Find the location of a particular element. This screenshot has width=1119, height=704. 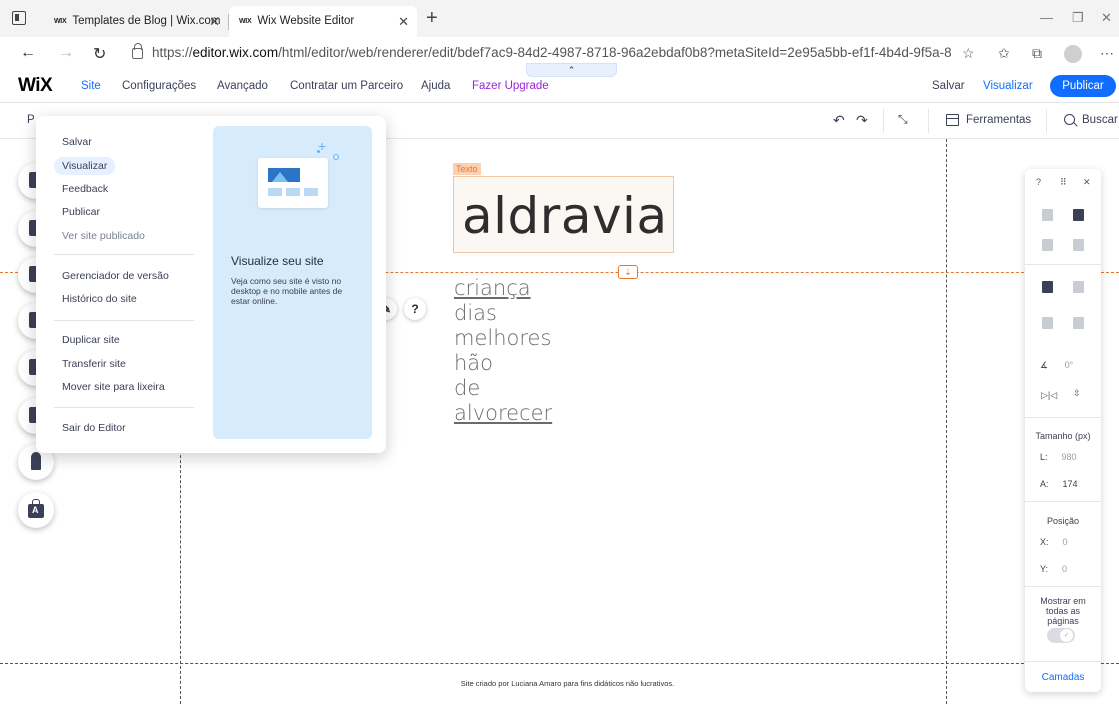

height-field: A: 174 is located at coordinates (1059, 484).